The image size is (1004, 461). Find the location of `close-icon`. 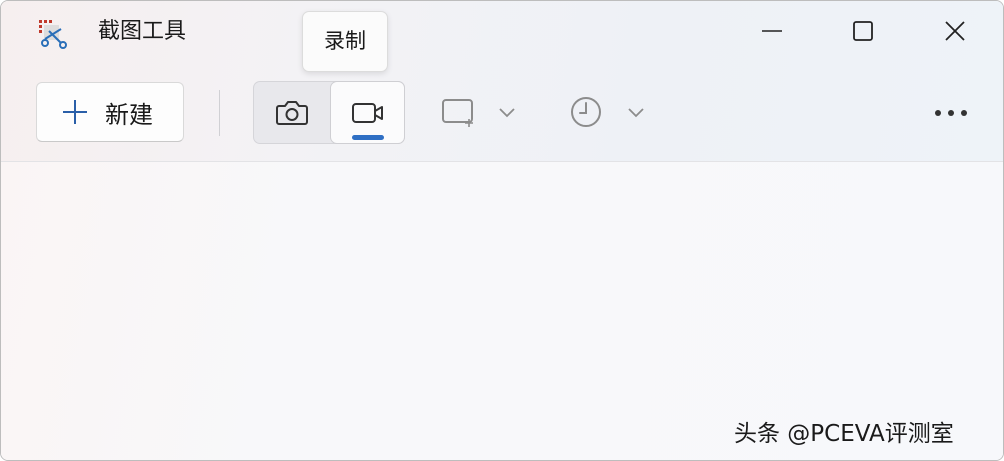

close-icon is located at coordinates (955, 31).